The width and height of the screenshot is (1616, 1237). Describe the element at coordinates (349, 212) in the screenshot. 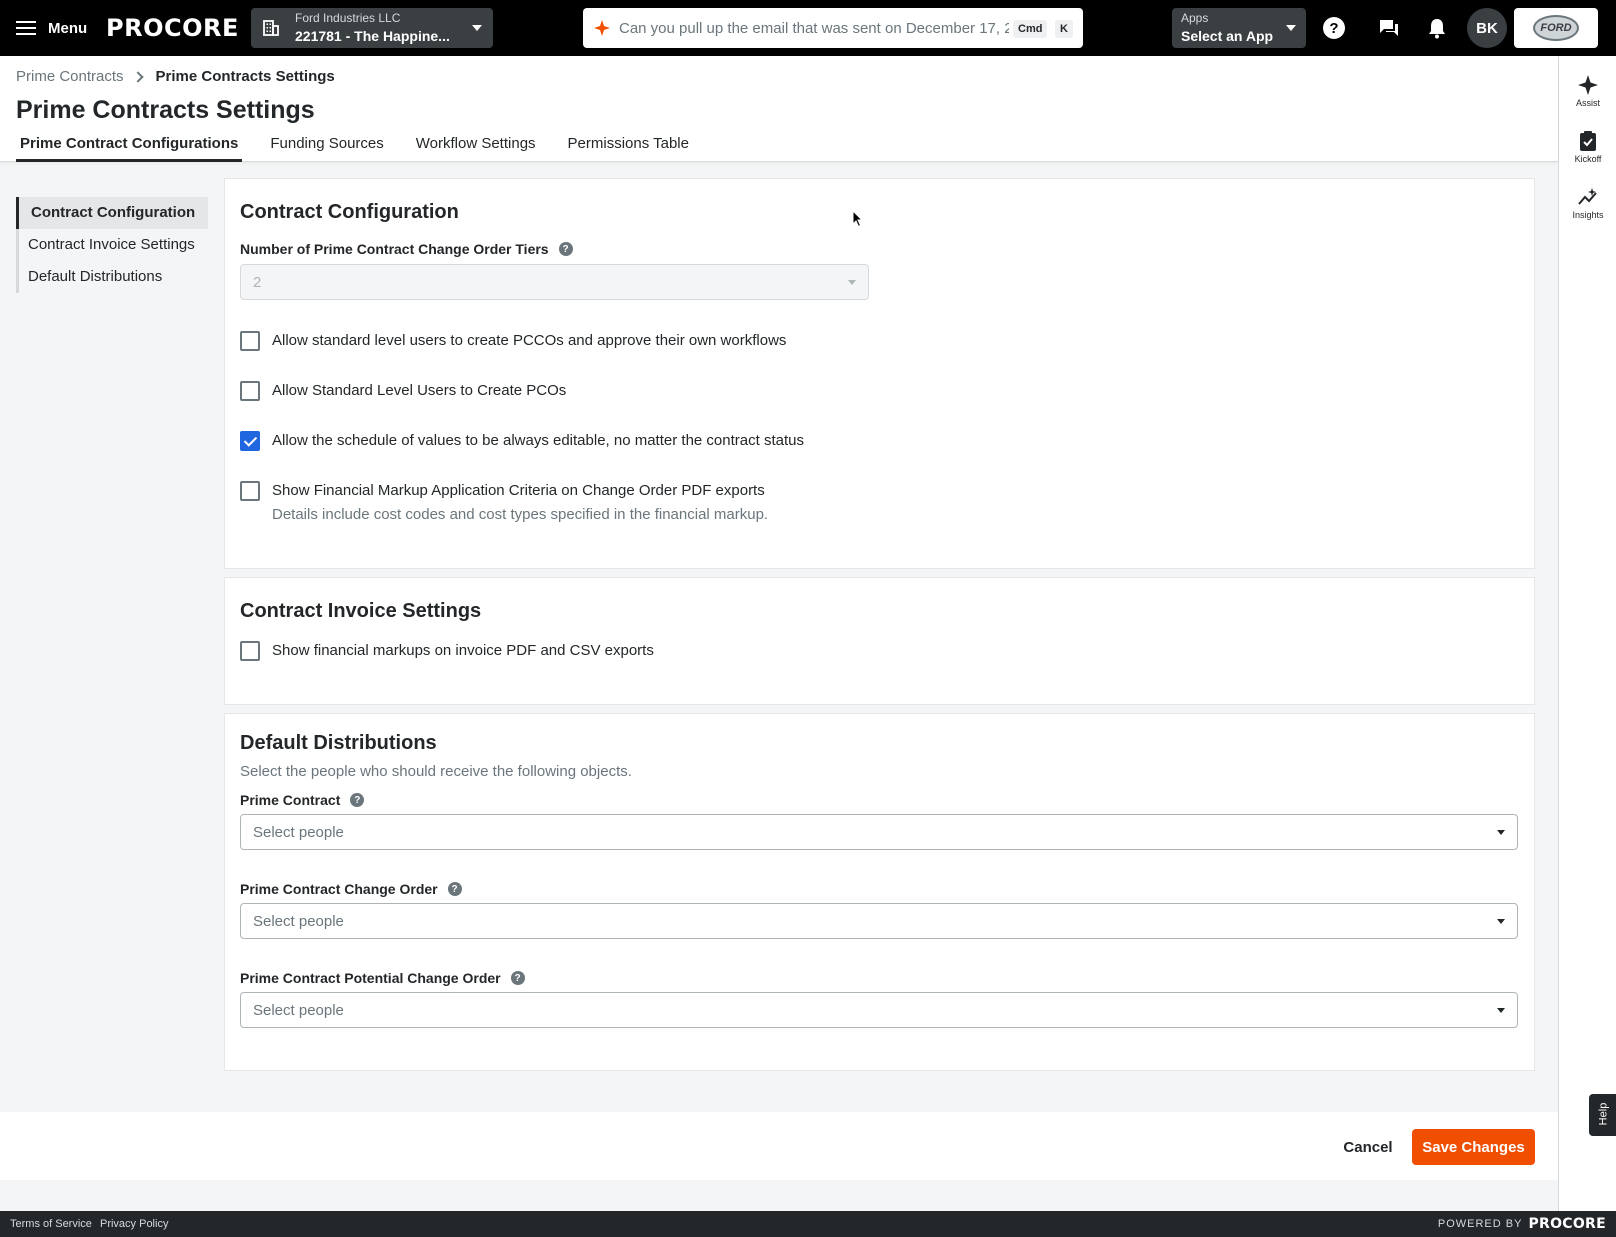

I see `contract-configuration-title: Contract Configuration` at that location.